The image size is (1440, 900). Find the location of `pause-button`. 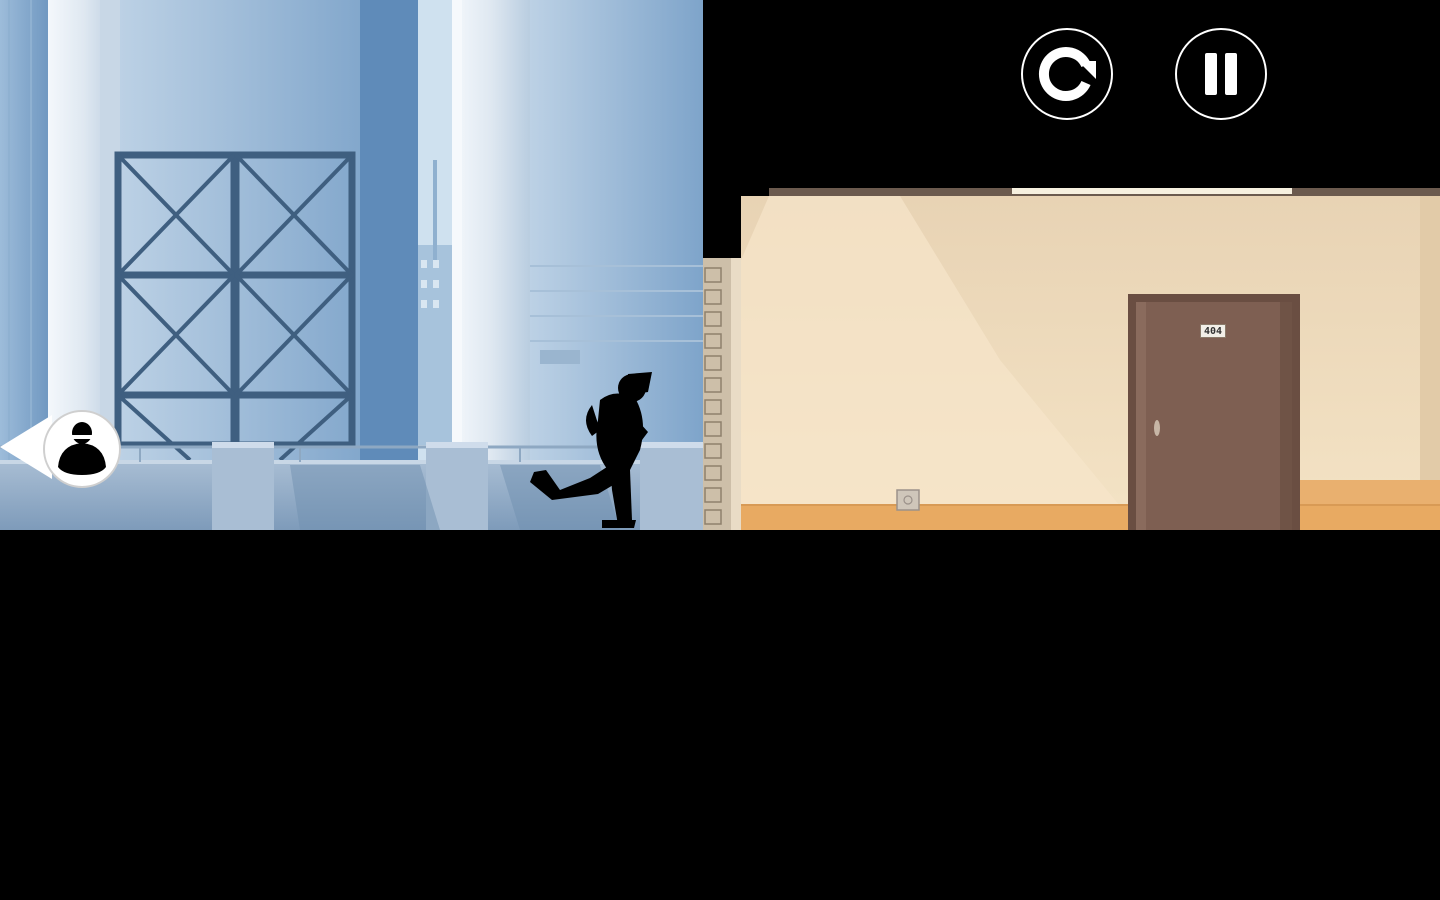

pause-button is located at coordinates (1221, 74).